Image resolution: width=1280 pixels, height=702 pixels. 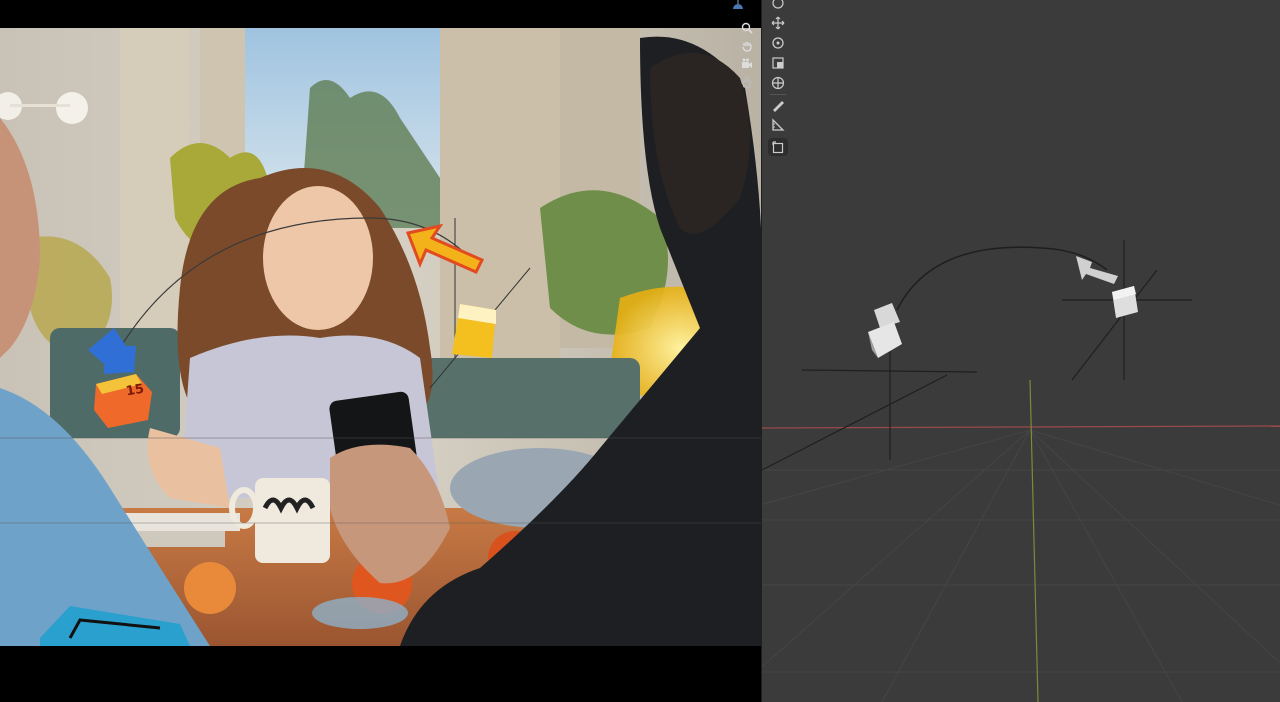 I want to click on move-icon, so click(x=778, y=23).